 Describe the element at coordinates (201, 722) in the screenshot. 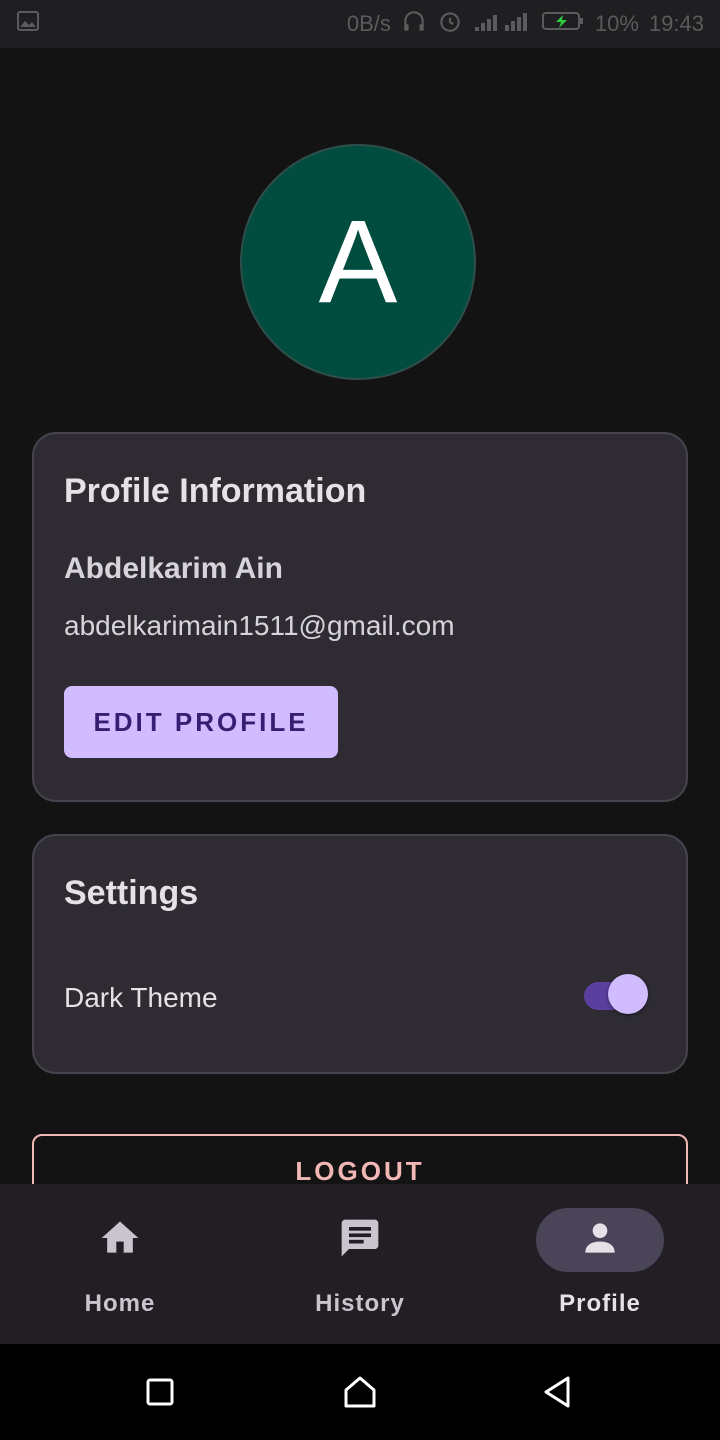

I see `edit-profile-button: EDIT PROFILE` at that location.